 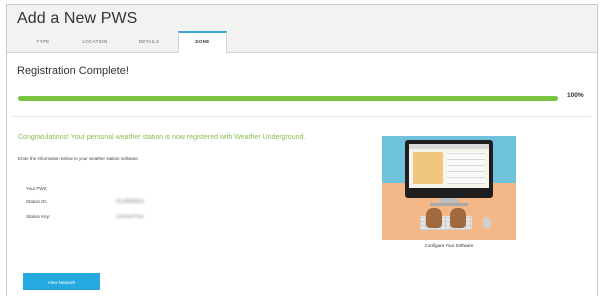 What do you see at coordinates (73, 71) in the screenshot?
I see `registration-heading: Registration Complete!` at bounding box center [73, 71].